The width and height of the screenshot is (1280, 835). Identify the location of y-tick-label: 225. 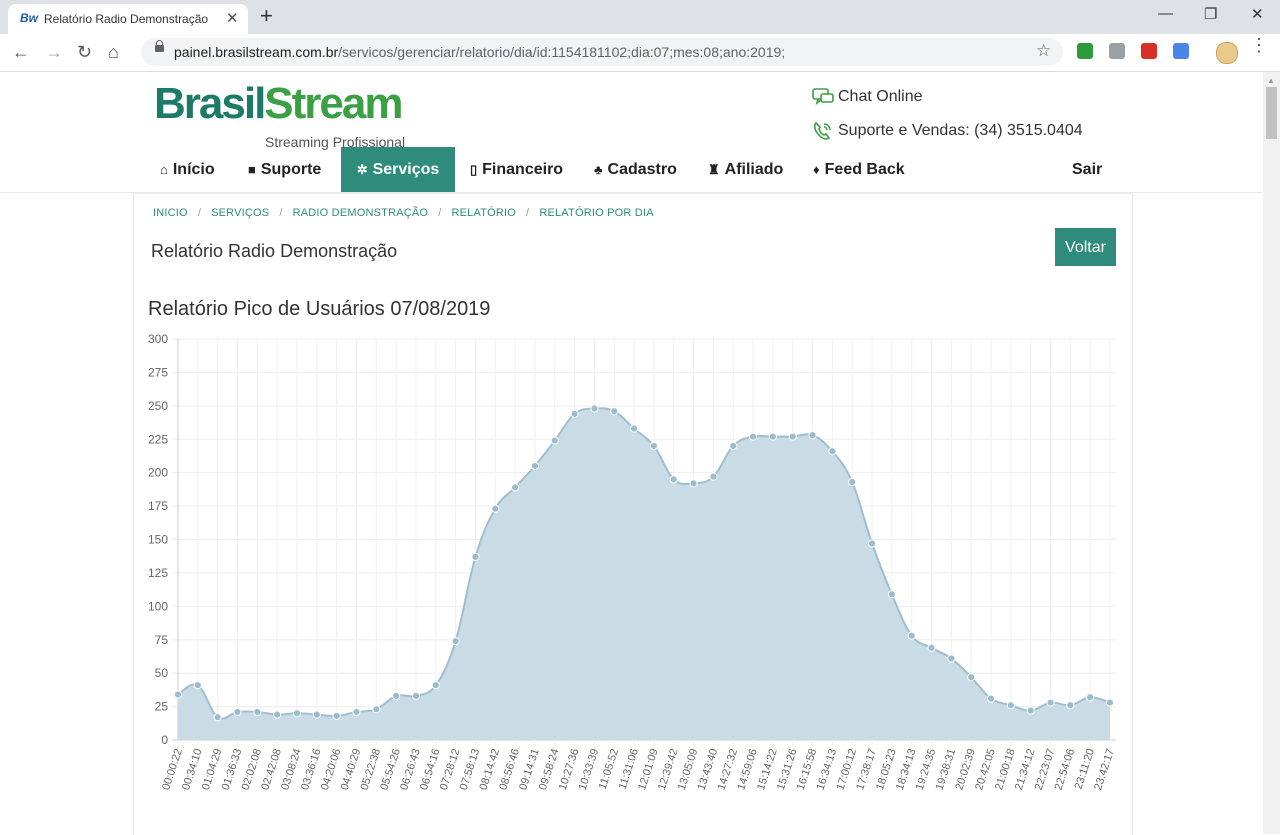
(158, 439).